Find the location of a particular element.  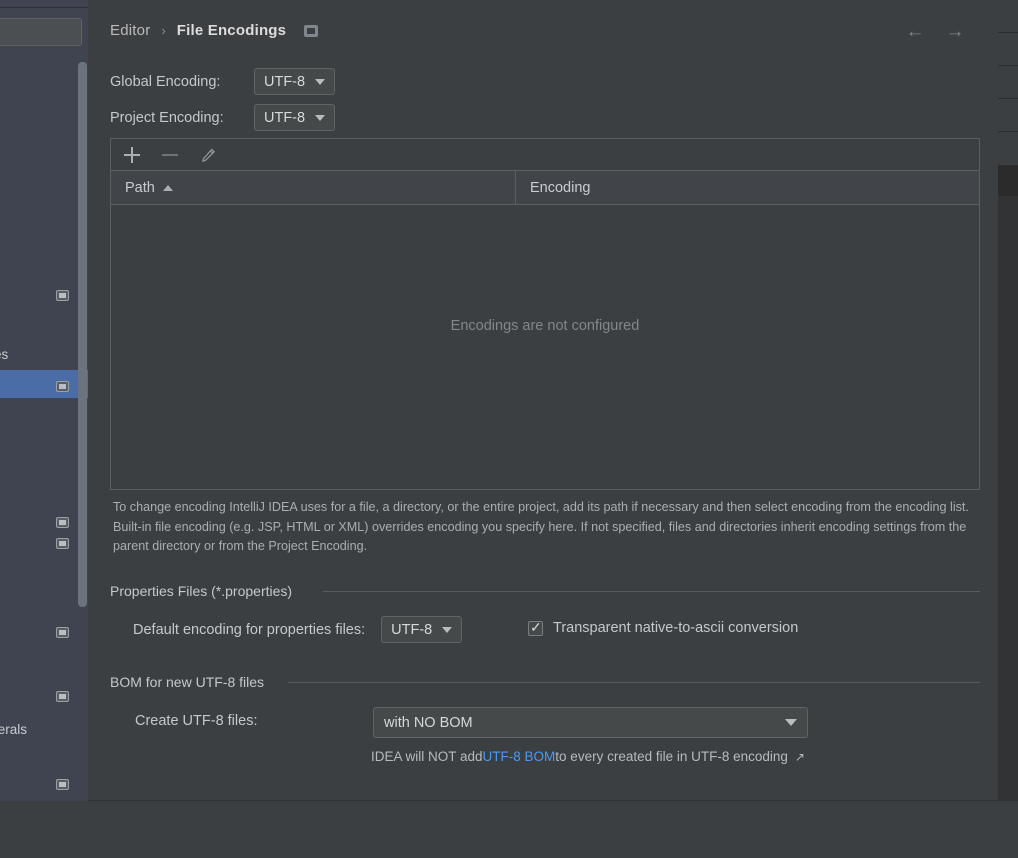

breadcrumb: Editor › File Encodings is located at coordinates (214, 30).